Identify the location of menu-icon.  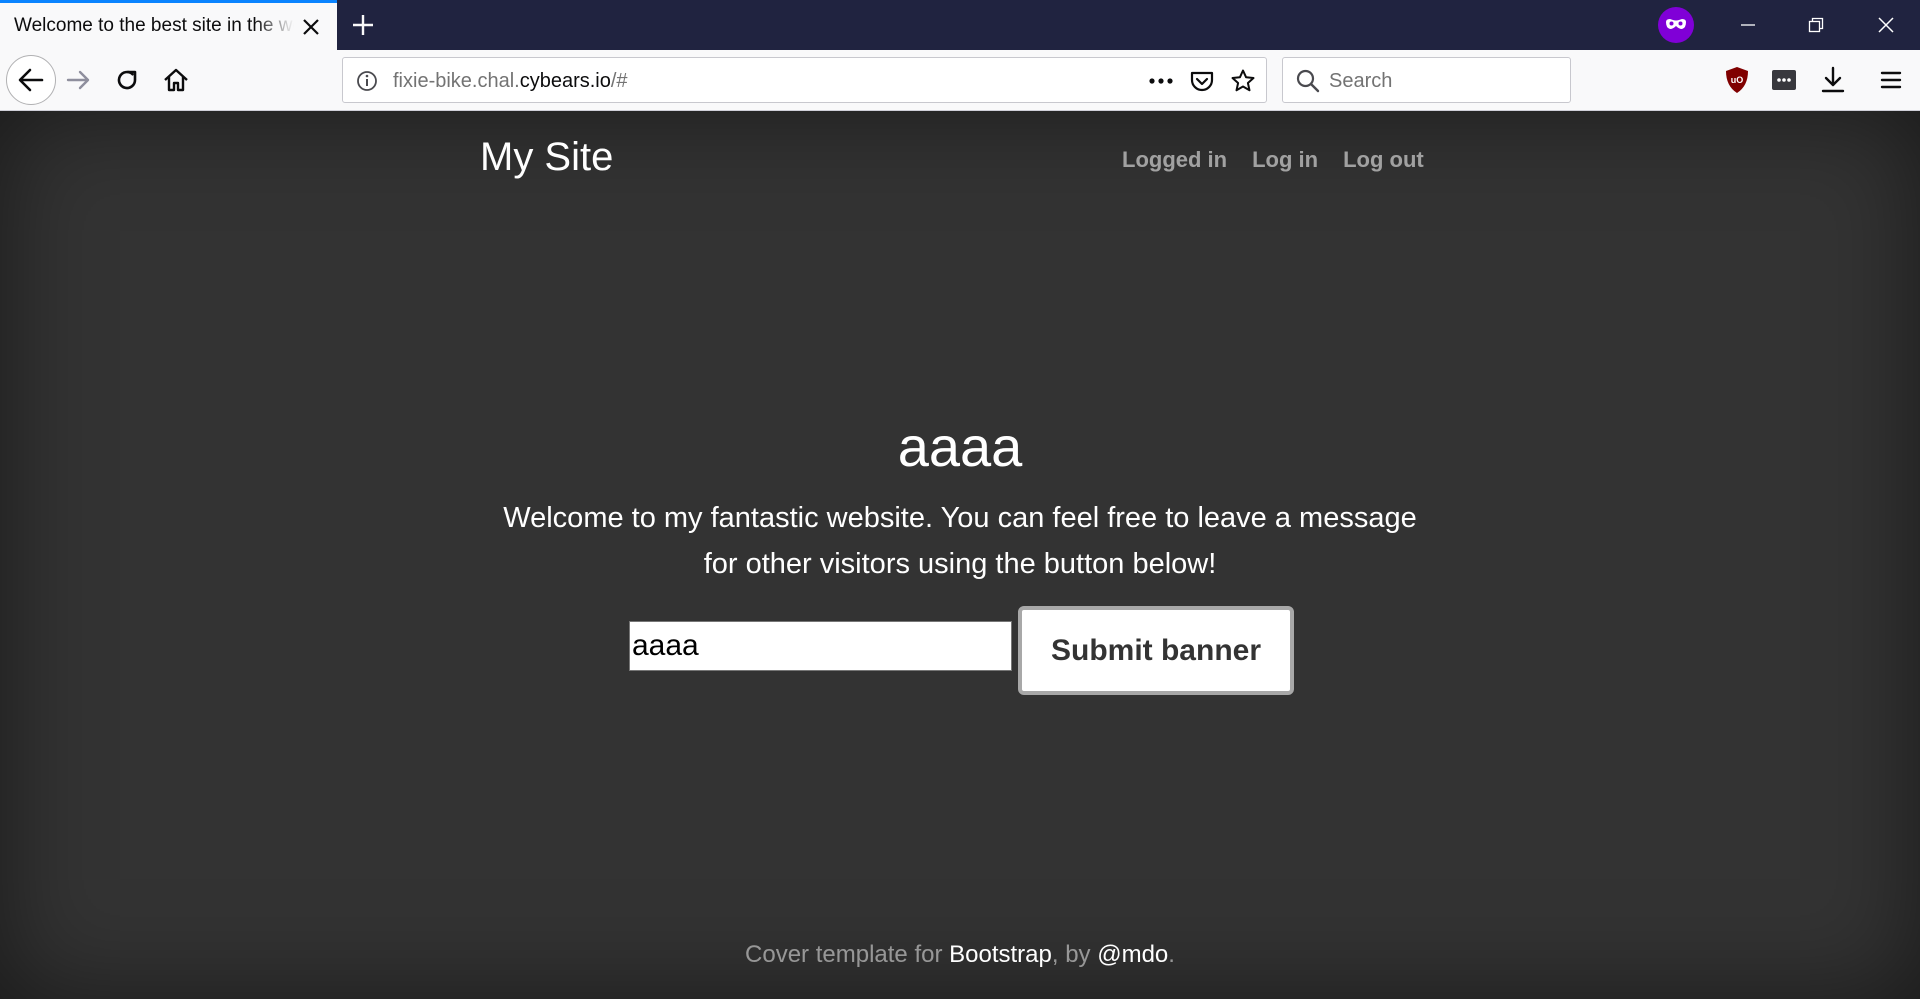
(1891, 80).